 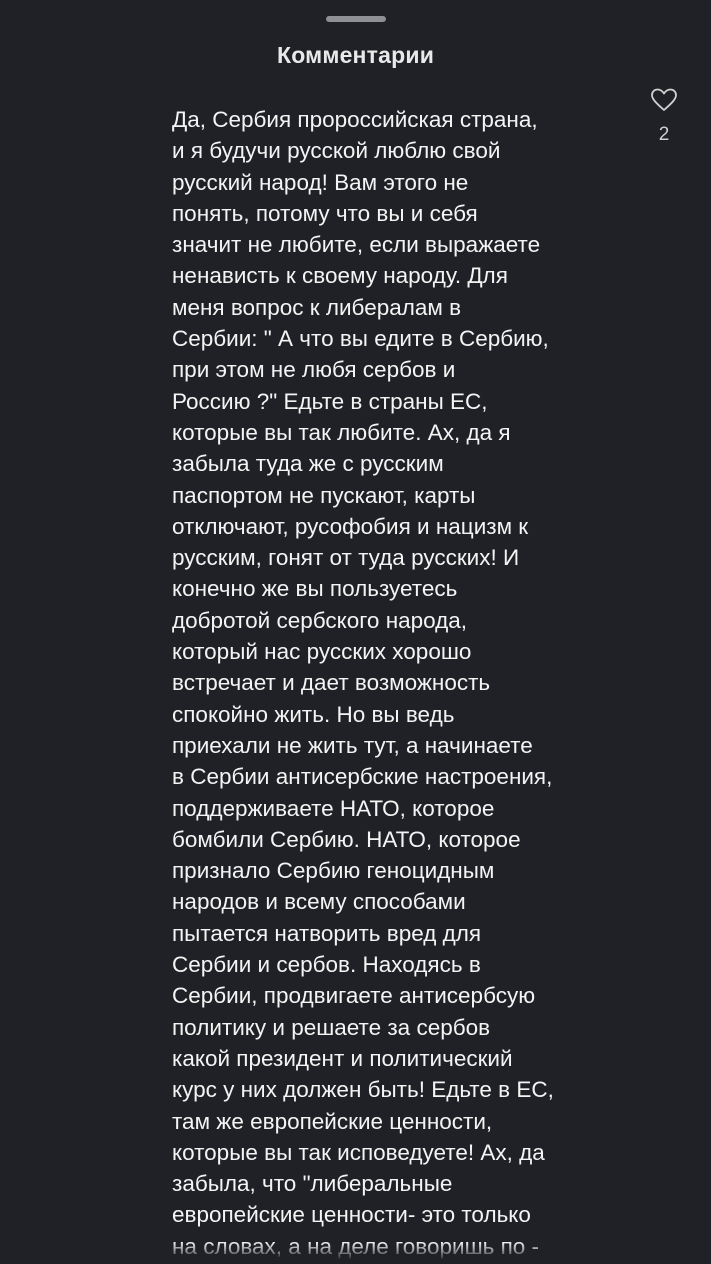 I want to click on heart-outline-icon, so click(x=664, y=100).